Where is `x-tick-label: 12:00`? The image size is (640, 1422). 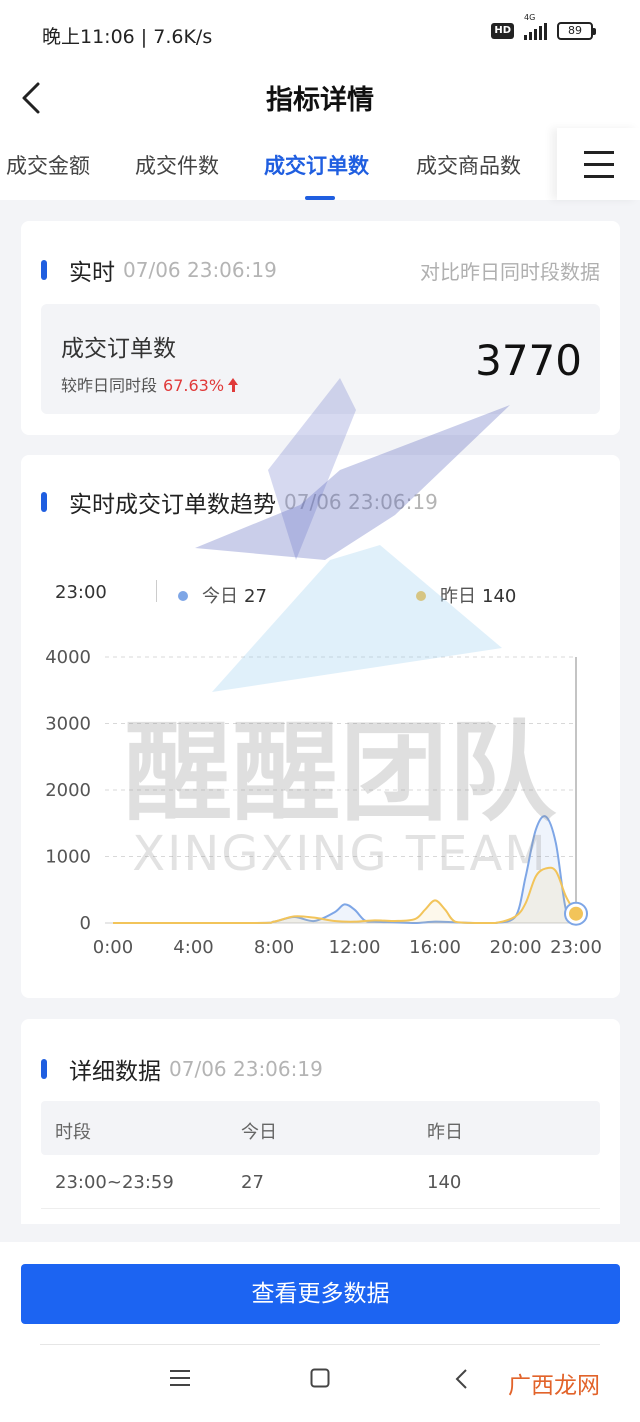
x-tick-label: 12:00 is located at coordinates (355, 947).